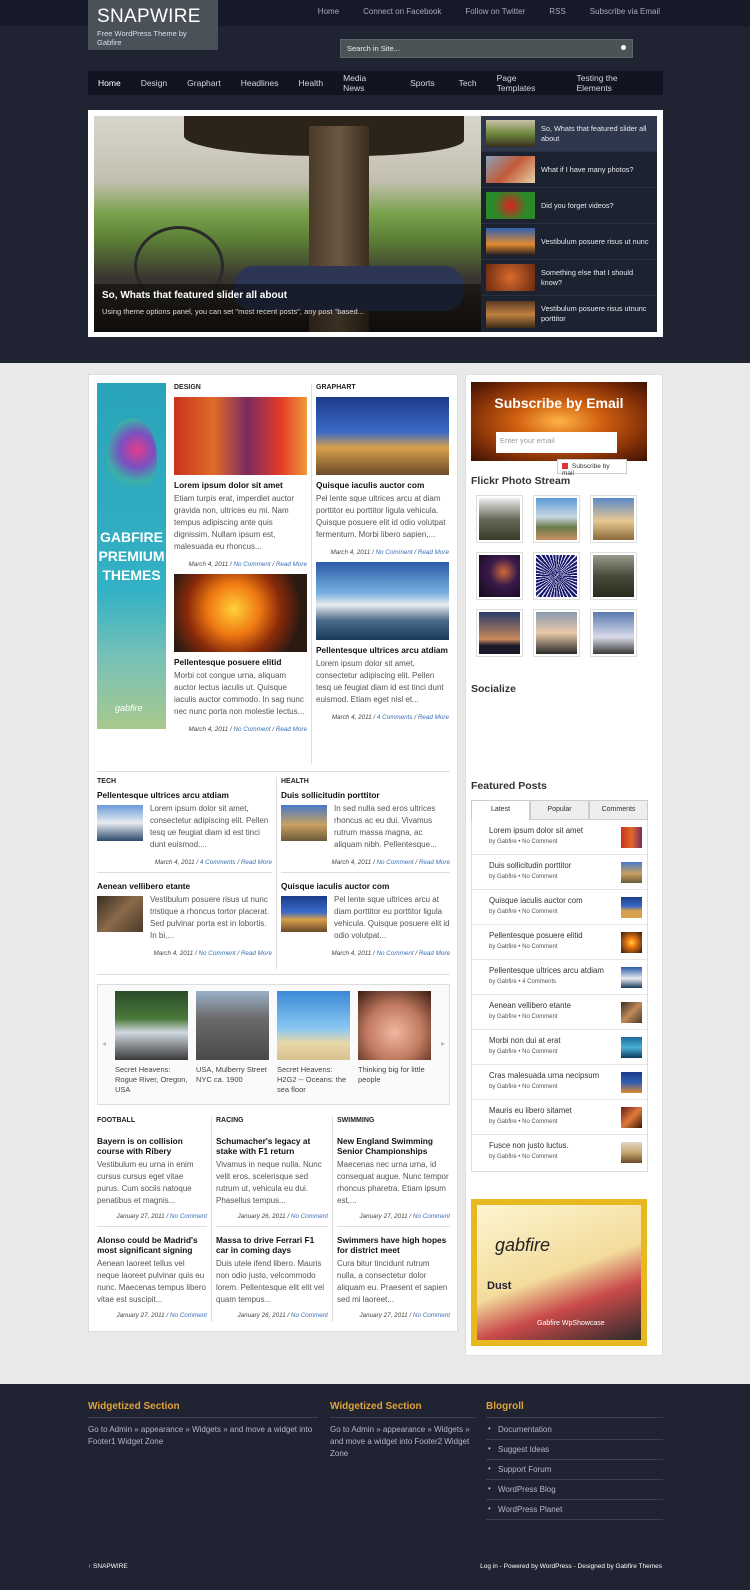 This screenshot has height=1590, width=750. Describe the element at coordinates (365, 795) in the screenshot. I see `post-title: Duis sollicitudin porttitor` at that location.